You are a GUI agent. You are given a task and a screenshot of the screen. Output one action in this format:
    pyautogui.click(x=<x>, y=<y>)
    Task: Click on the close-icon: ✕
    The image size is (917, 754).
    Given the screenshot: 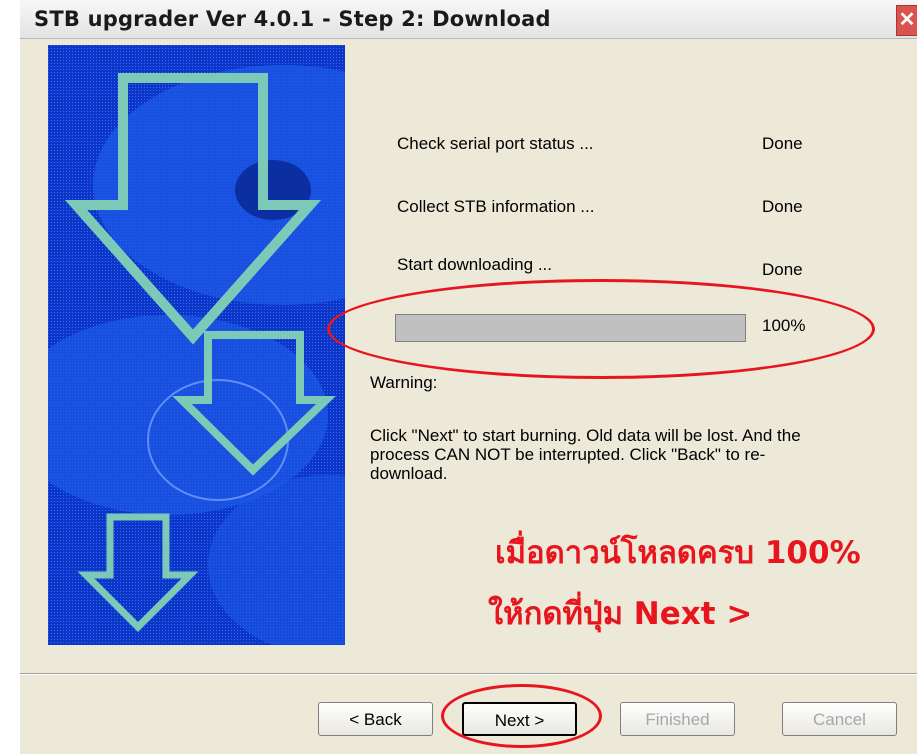 What is the action you would take?
    pyautogui.click(x=906, y=20)
    